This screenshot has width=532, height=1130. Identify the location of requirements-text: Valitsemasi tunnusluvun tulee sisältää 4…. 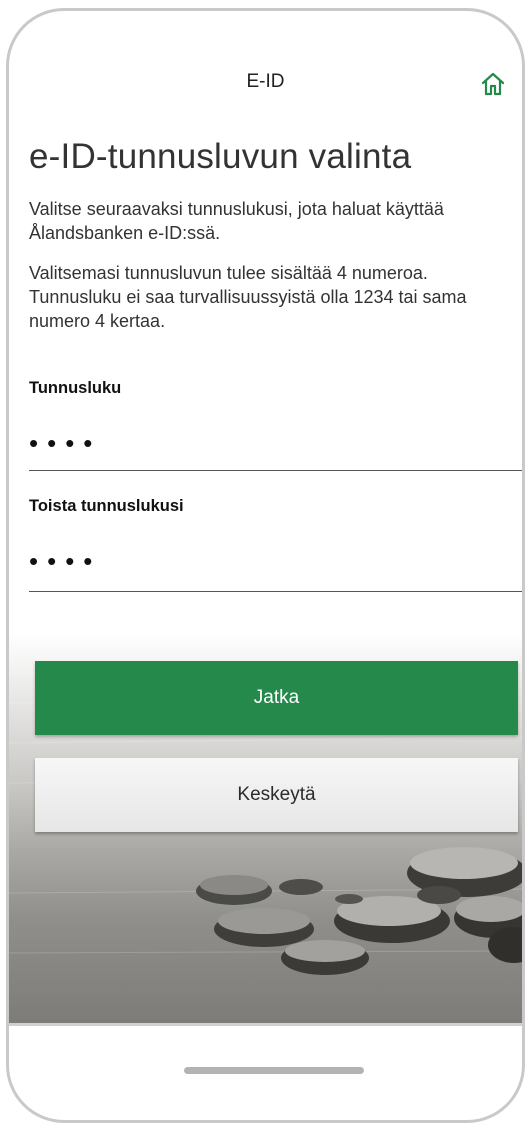
(248, 297).